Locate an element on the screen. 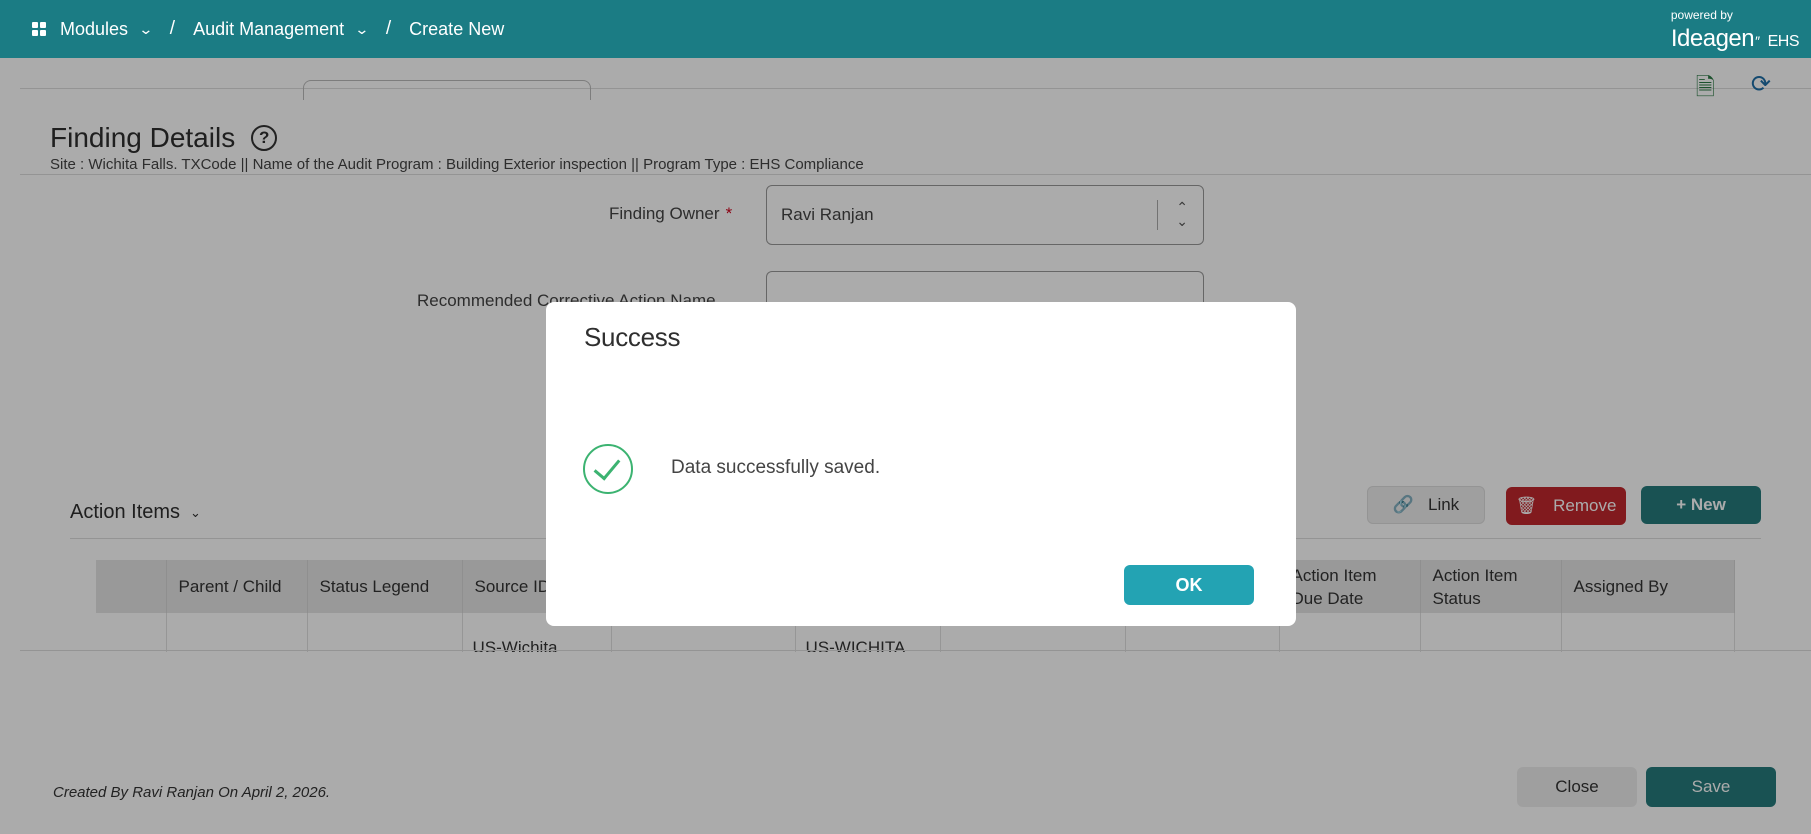  ok-button: OK is located at coordinates (1189, 585).